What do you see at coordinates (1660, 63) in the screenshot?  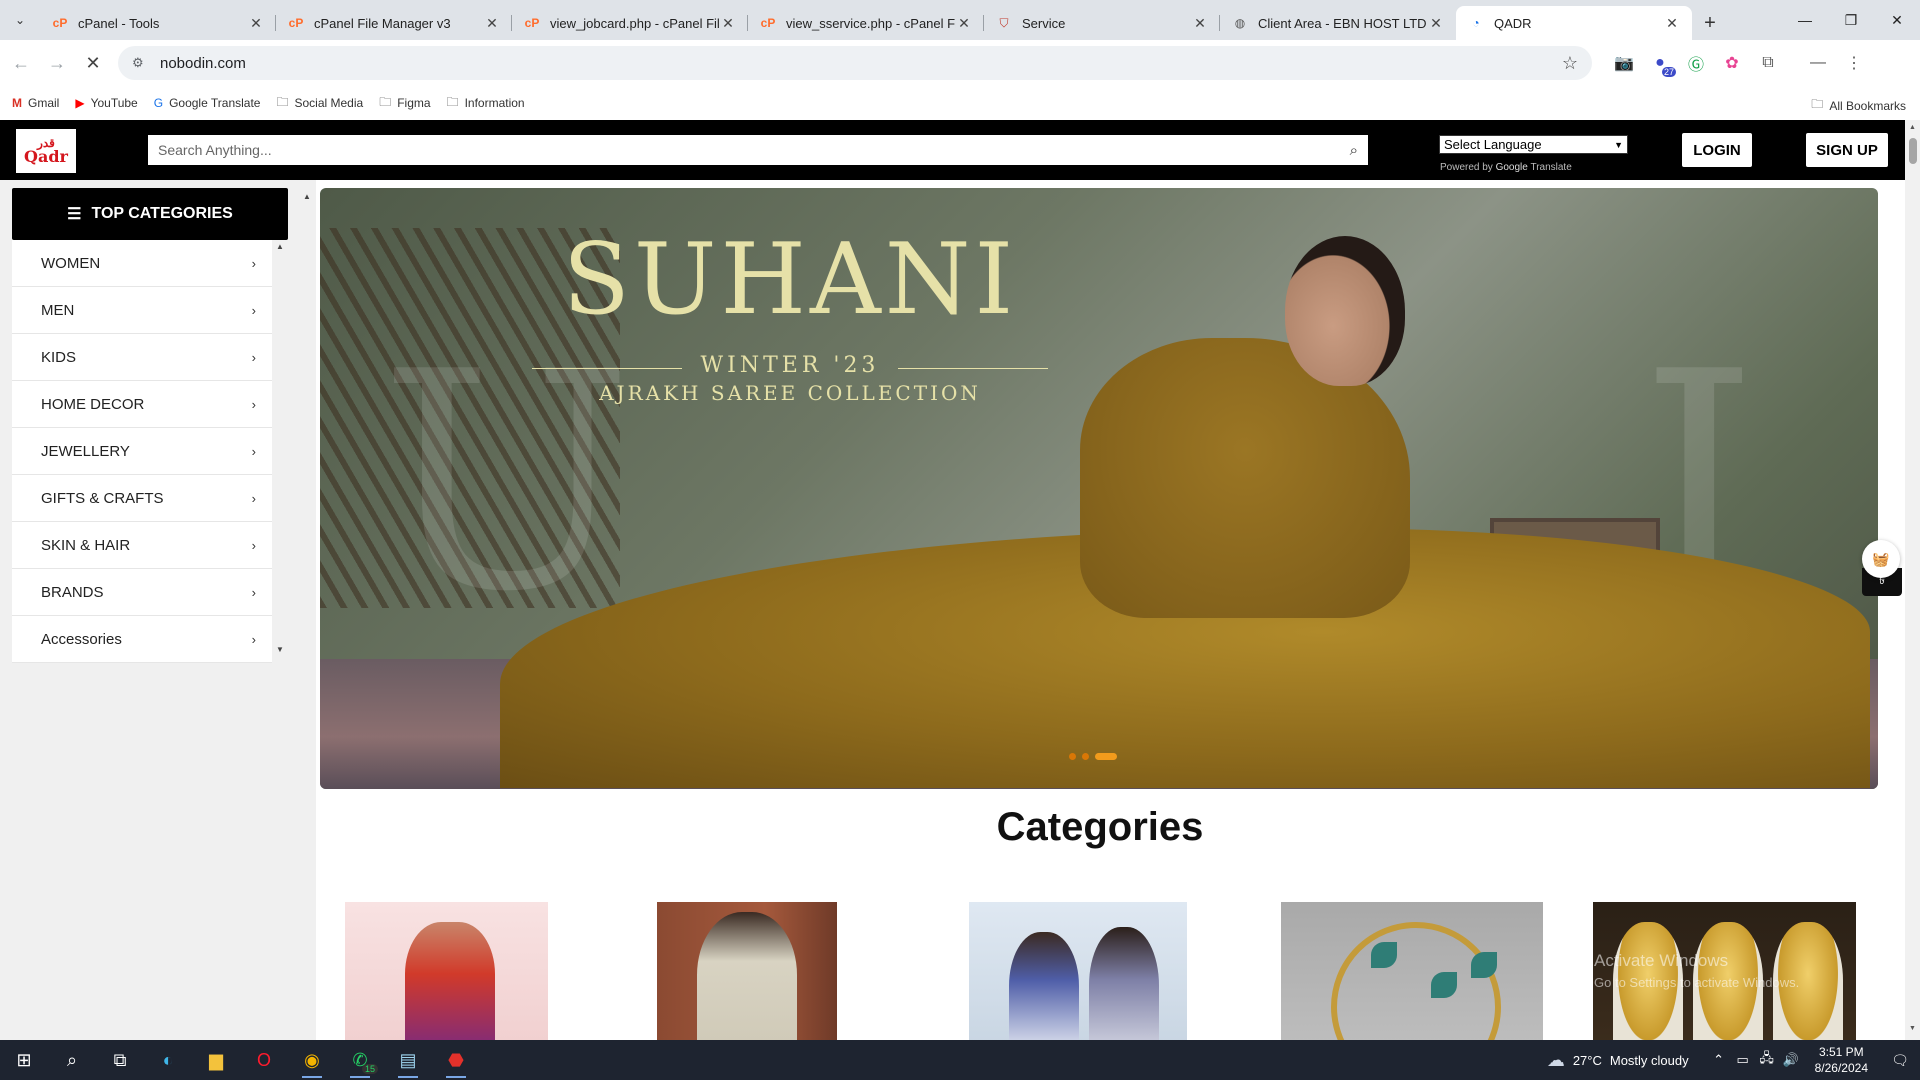 I see `extension-badge-icon: ● 27` at bounding box center [1660, 63].